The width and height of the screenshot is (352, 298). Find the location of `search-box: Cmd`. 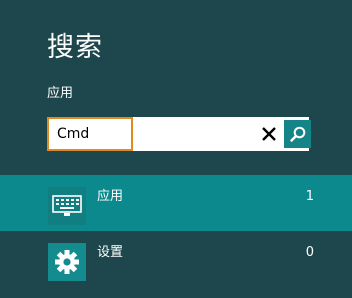

search-box: Cmd is located at coordinates (179, 134).